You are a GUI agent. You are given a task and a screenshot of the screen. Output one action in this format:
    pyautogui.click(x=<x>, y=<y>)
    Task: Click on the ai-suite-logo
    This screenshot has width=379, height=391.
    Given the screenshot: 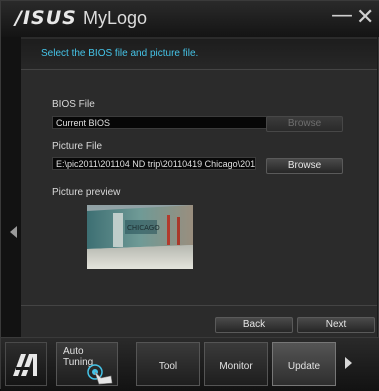 What is the action you would take?
    pyautogui.click(x=26, y=364)
    